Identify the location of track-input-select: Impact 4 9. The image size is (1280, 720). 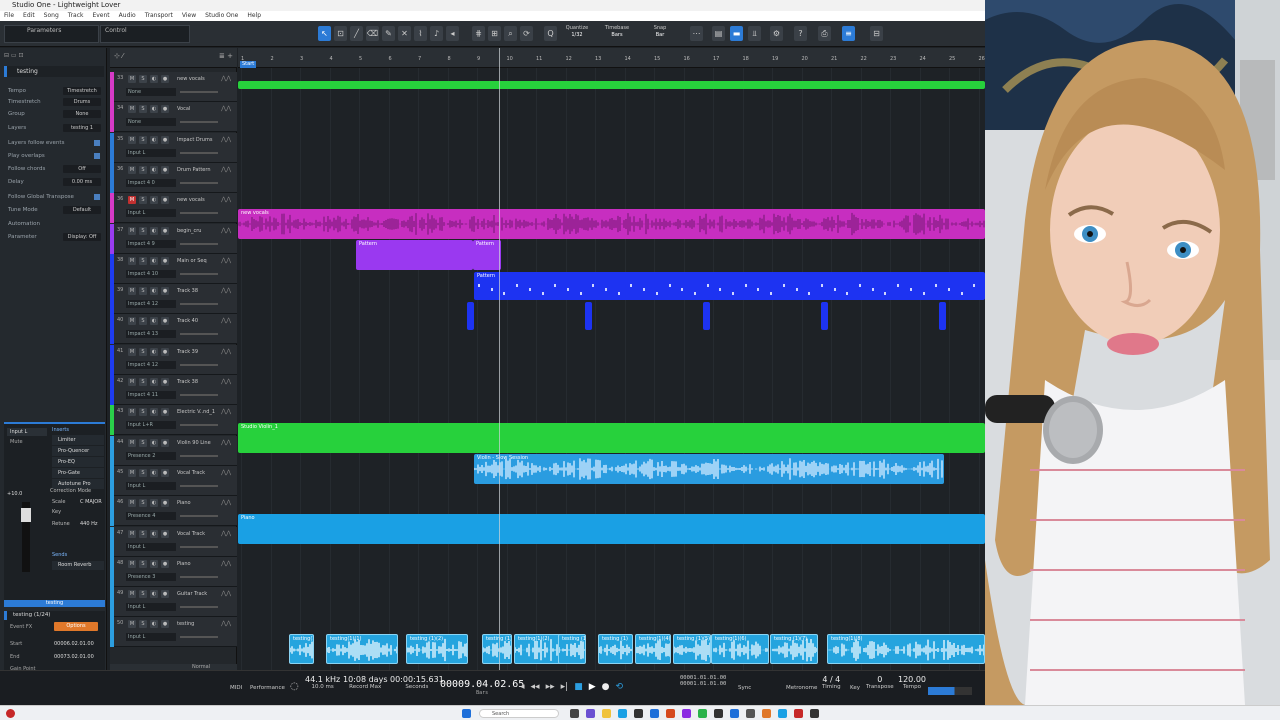
(151, 243).